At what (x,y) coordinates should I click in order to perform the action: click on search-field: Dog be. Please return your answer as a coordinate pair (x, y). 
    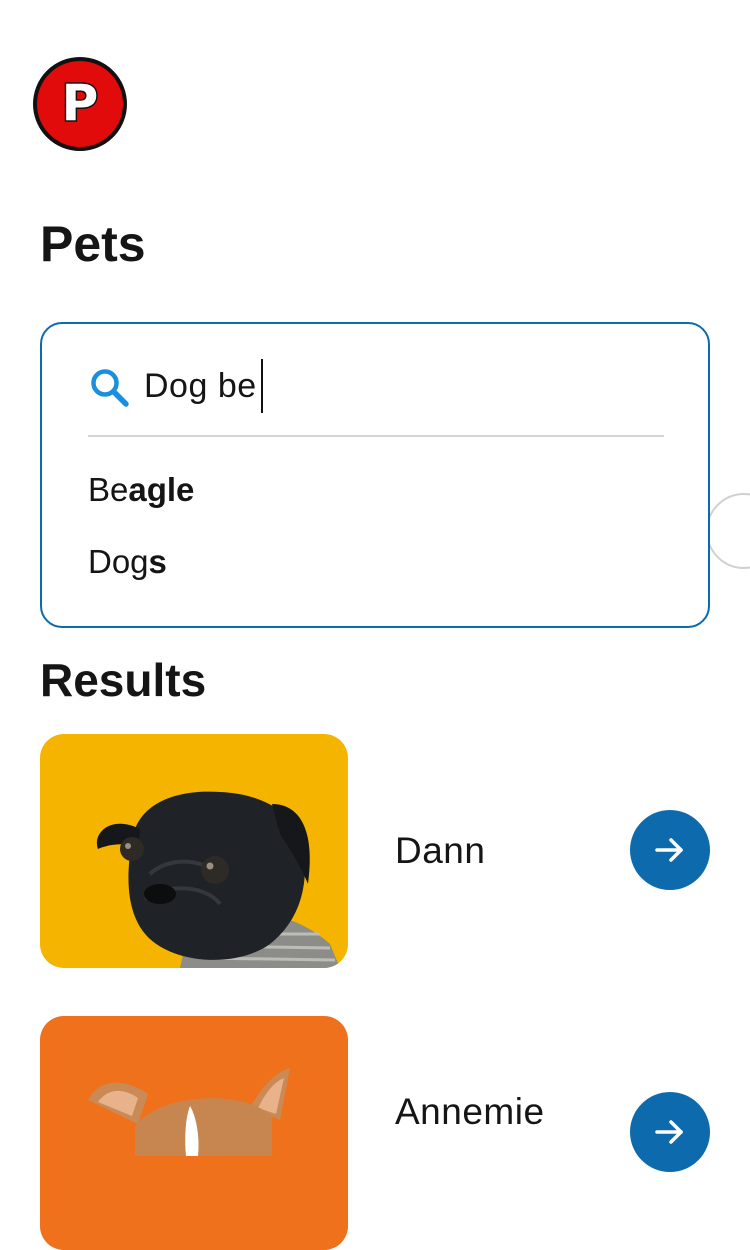
    Looking at the image, I should click on (376, 386).